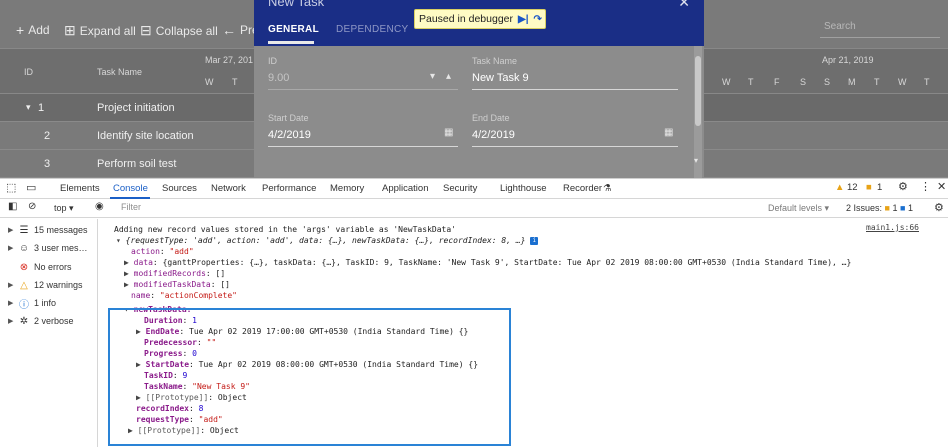 The height and width of the screenshot is (447, 948). What do you see at coordinates (582, 188) in the screenshot?
I see `tab-recorder: Recorder` at bounding box center [582, 188].